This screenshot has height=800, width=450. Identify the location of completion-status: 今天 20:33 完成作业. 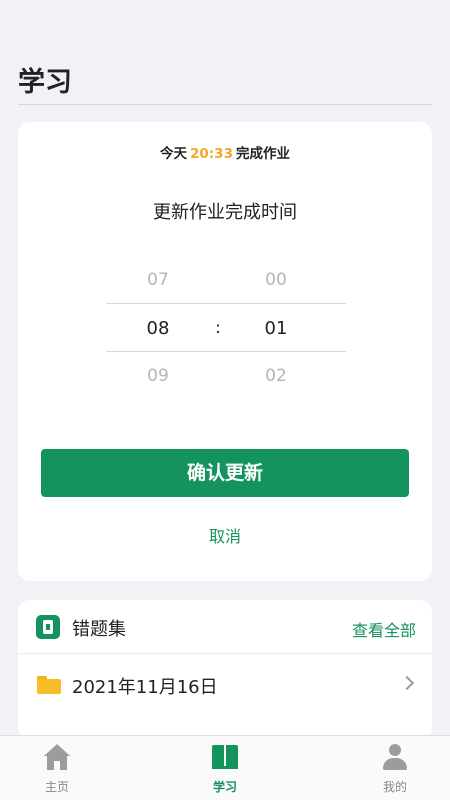
(225, 152).